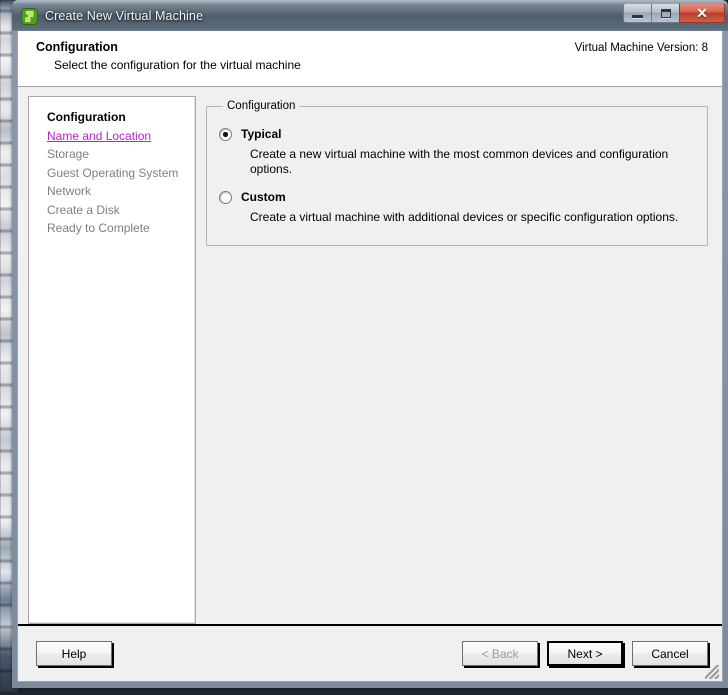 The image size is (728, 695). What do you see at coordinates (121, 136) in the screenshot?
I see `step-name-and-location: Name and Location` at bounding box center [121, 136].